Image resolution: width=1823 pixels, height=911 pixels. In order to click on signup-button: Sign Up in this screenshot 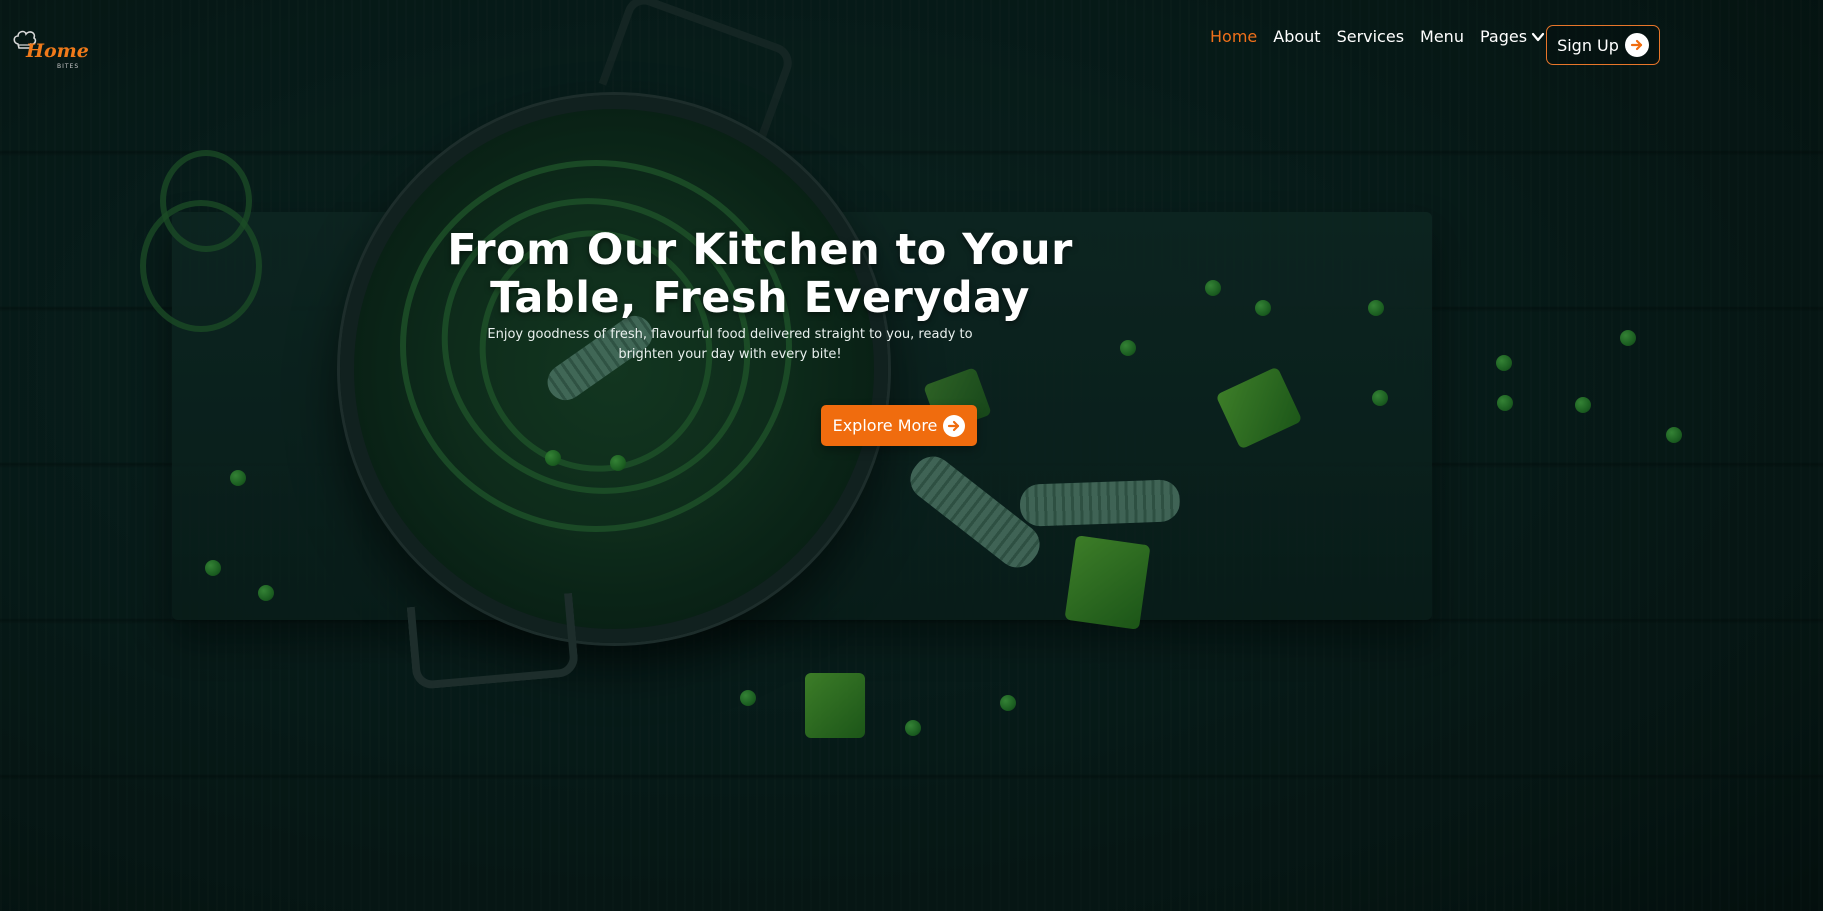, I will do `click(1603, 45)`.